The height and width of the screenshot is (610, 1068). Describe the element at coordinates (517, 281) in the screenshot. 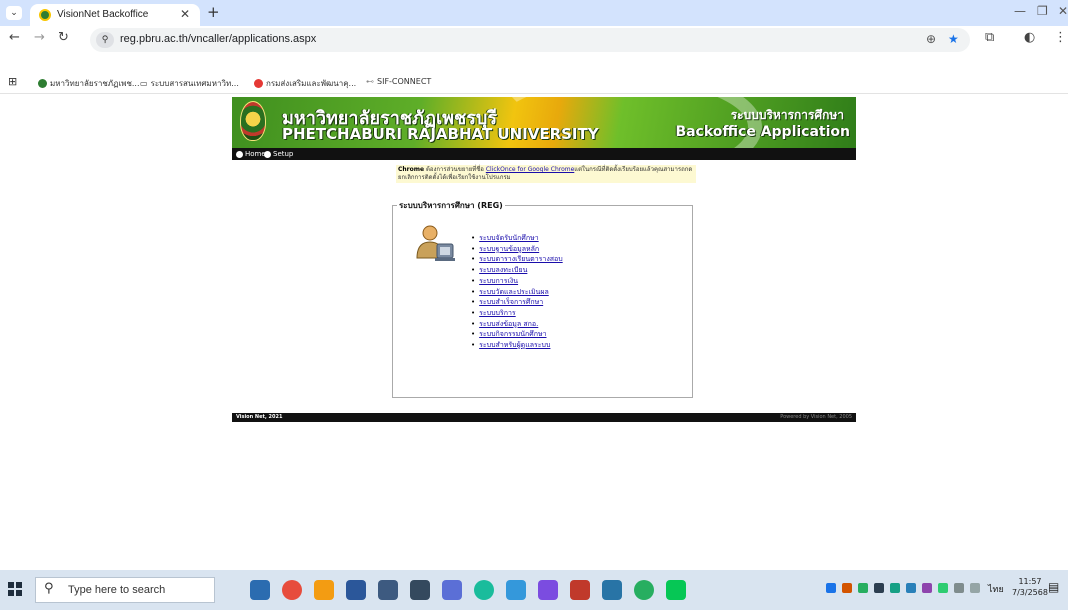

I see `link-finance: ระบบการเงิน` at that location.